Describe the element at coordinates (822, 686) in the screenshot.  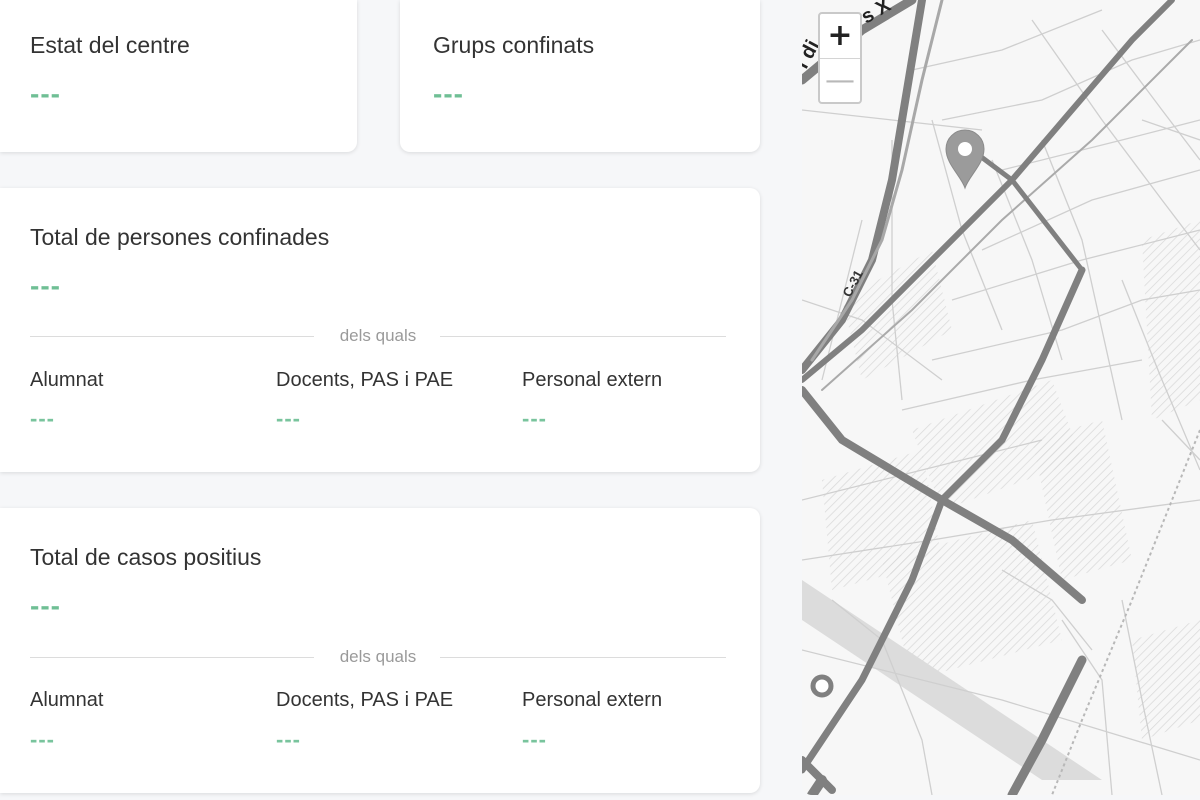
I see `roundabout` at that location.